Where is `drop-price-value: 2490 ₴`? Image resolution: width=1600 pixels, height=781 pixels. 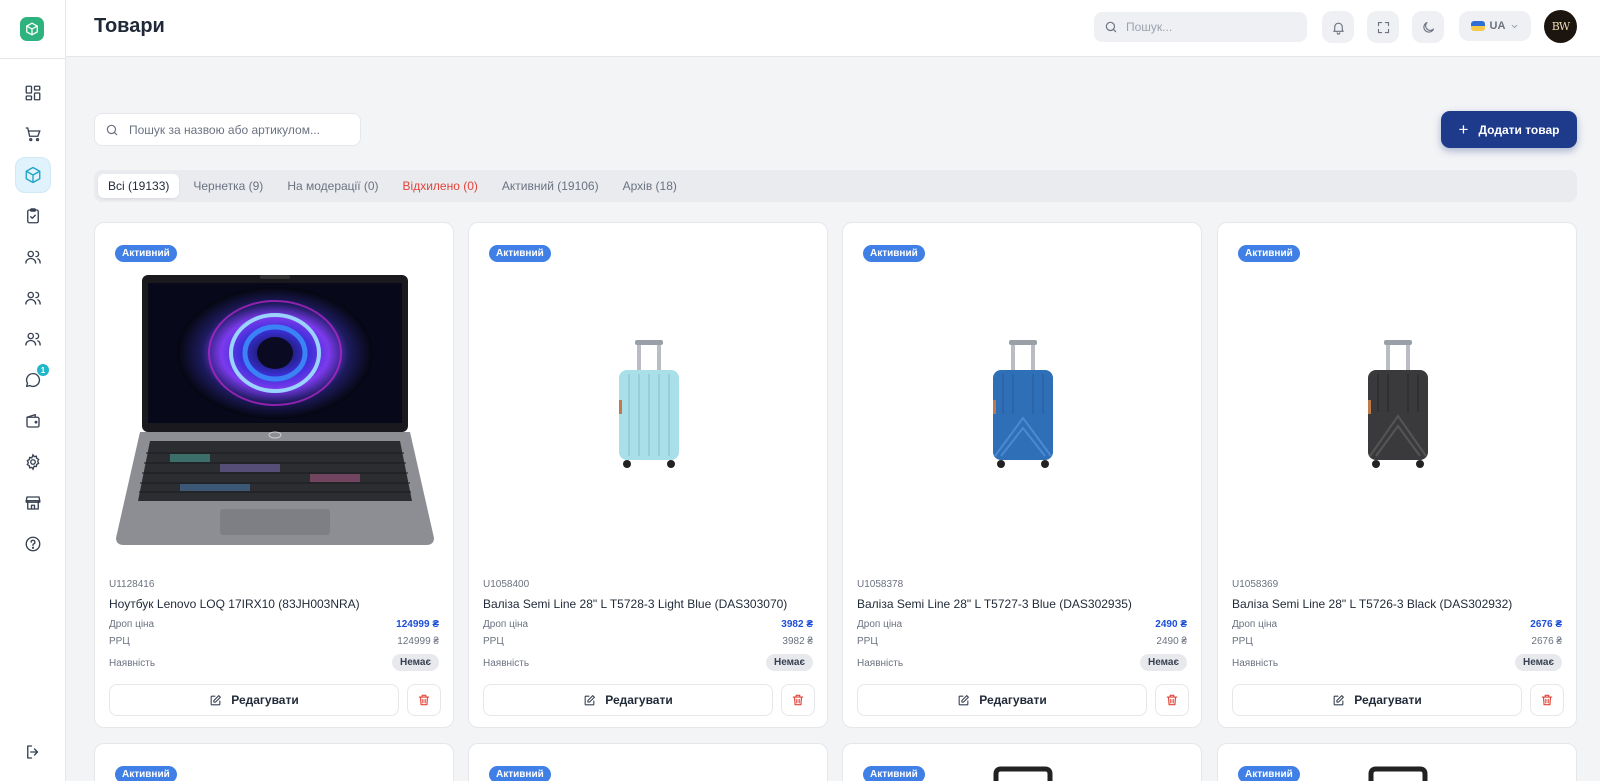 drop-price-value: 2490 ₴ is located at coordinates (1171, 624).